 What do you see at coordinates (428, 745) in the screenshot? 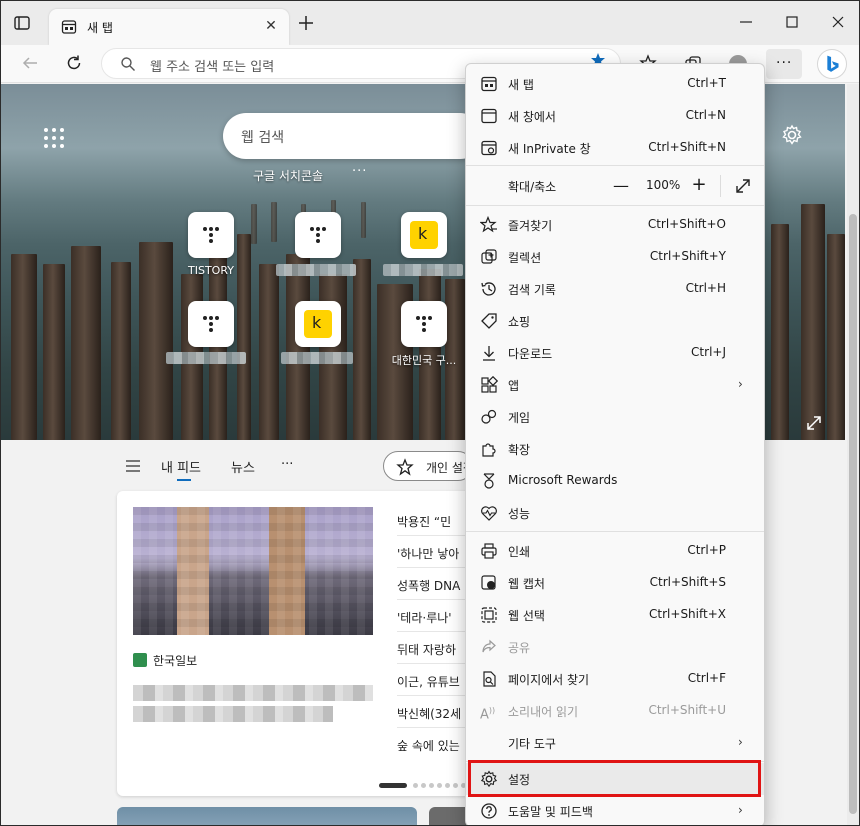
I see `headline-item: 숲 속에 있는` at bounding box center [428, 745].